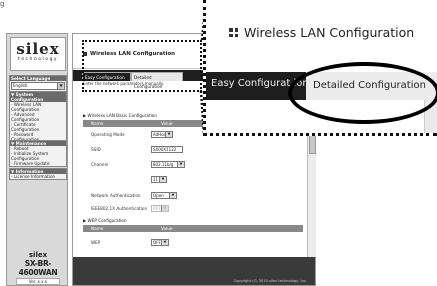  What do you see at coordinates (96, 149) in the screenshot?
I see `ssid-label: SSID` at bounding box center [96, 149].